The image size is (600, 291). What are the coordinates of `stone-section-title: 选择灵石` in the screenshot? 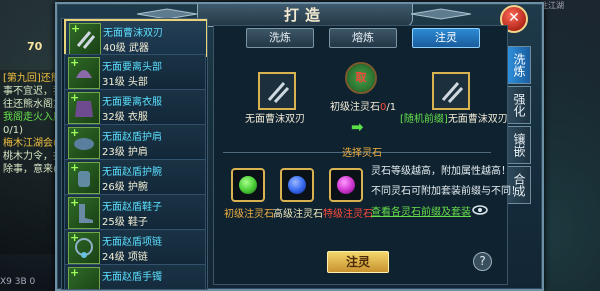 It's located at (362, 153).